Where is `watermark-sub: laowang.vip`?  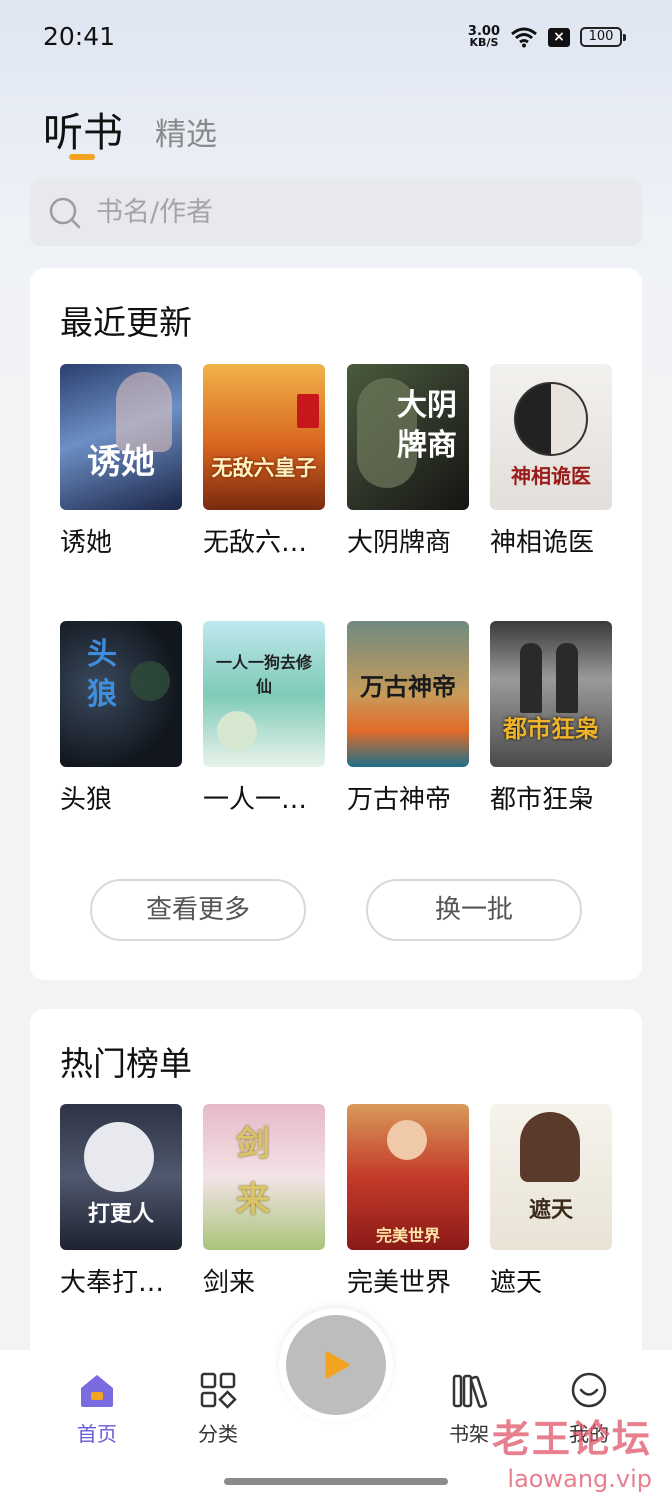
watermark-sub: laowang.vip is located at coordinates (579, 1479).